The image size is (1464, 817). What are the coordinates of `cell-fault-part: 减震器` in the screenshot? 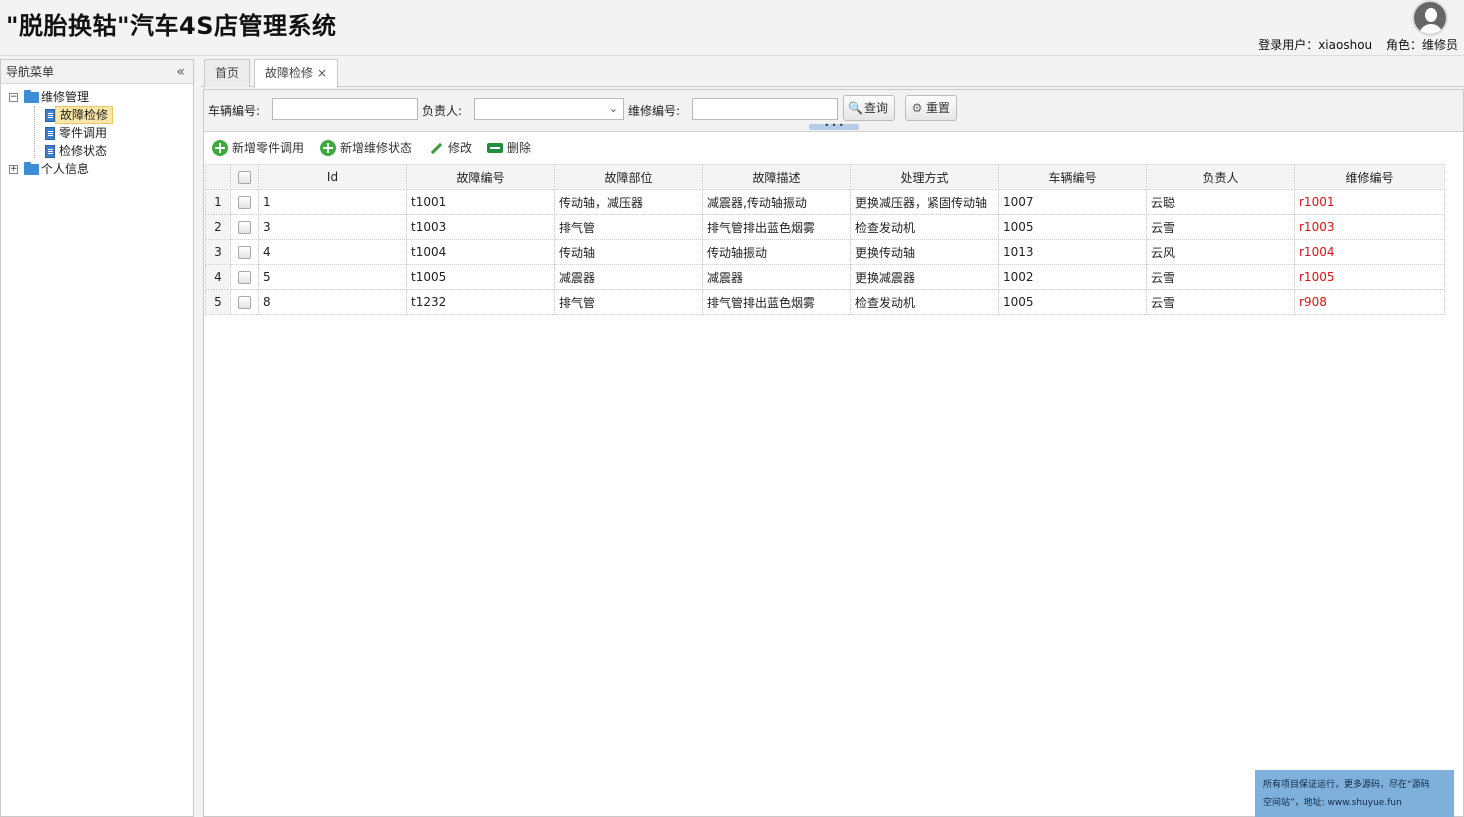 It's located at (628, 277).